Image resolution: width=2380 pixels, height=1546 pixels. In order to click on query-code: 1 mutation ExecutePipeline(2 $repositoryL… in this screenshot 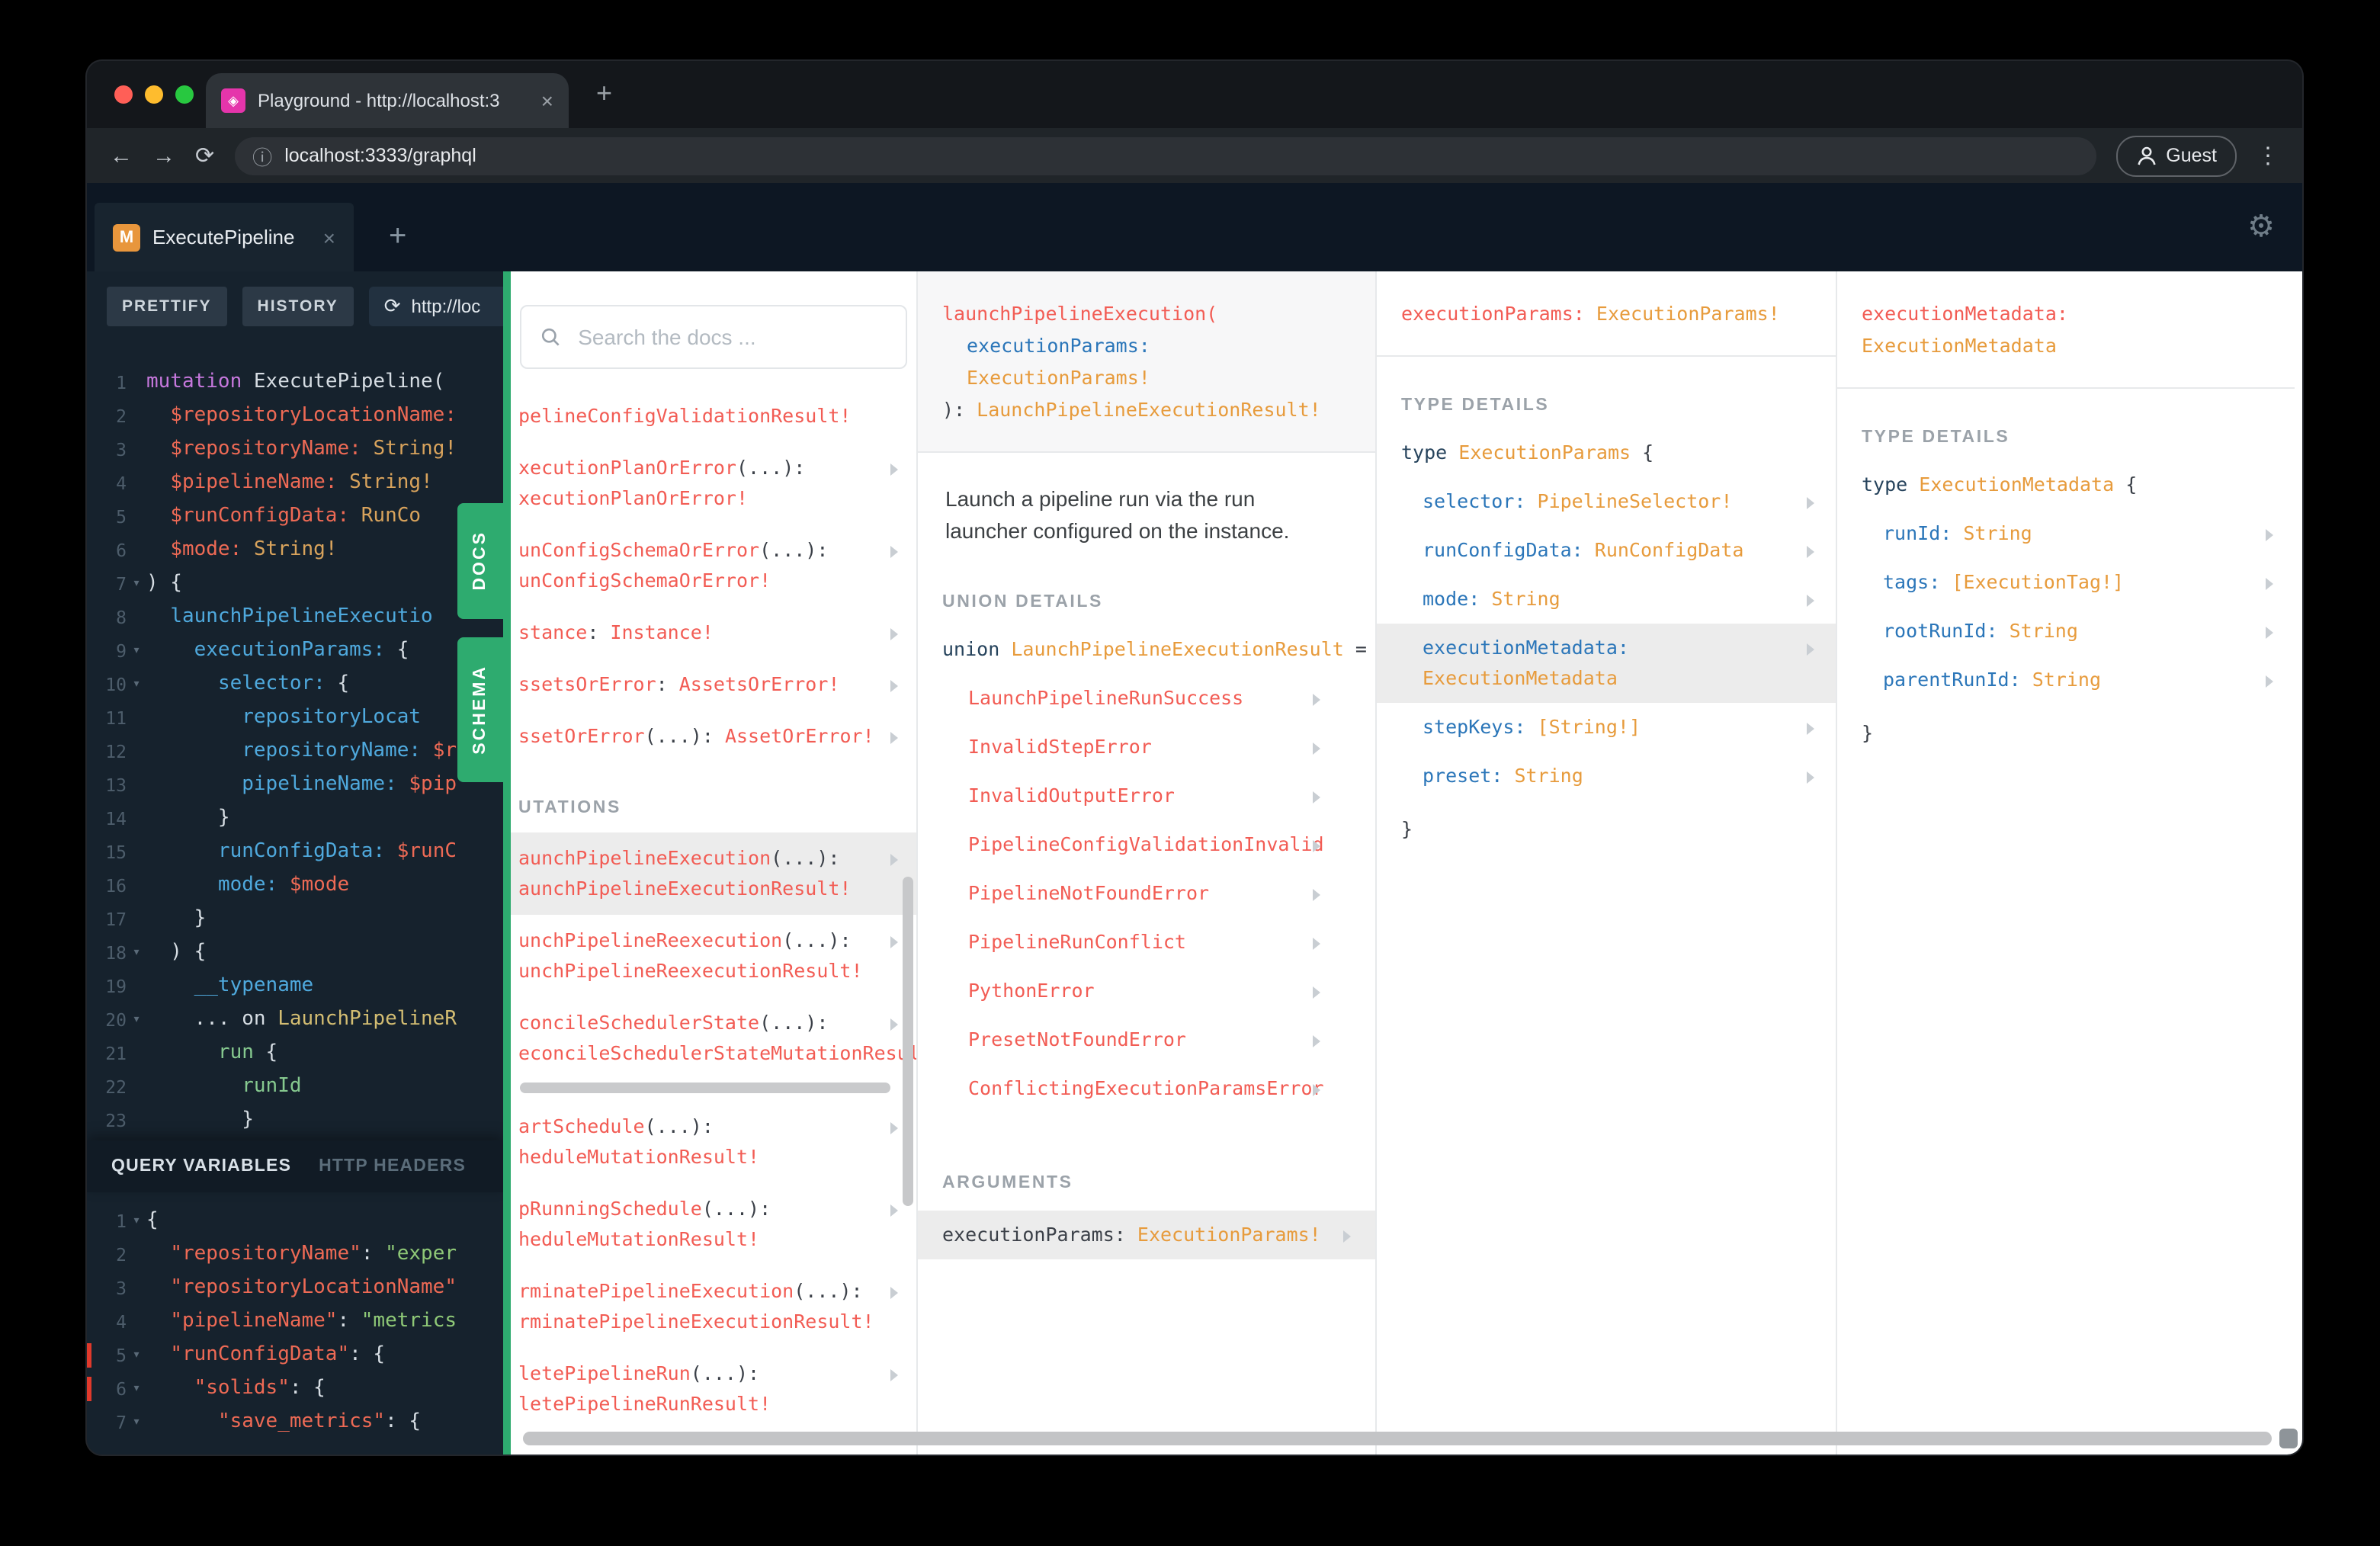, I will do `click(295, 751)`.